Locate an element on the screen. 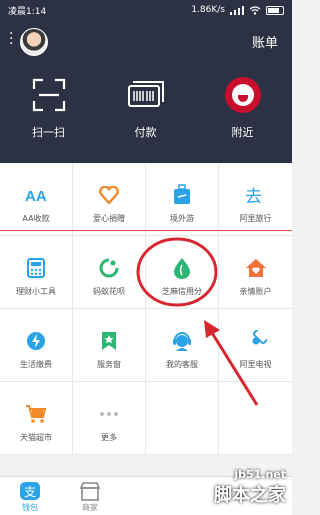 This screenshot has height=515, width=320. family-icon is located at coordinates (256, 268).